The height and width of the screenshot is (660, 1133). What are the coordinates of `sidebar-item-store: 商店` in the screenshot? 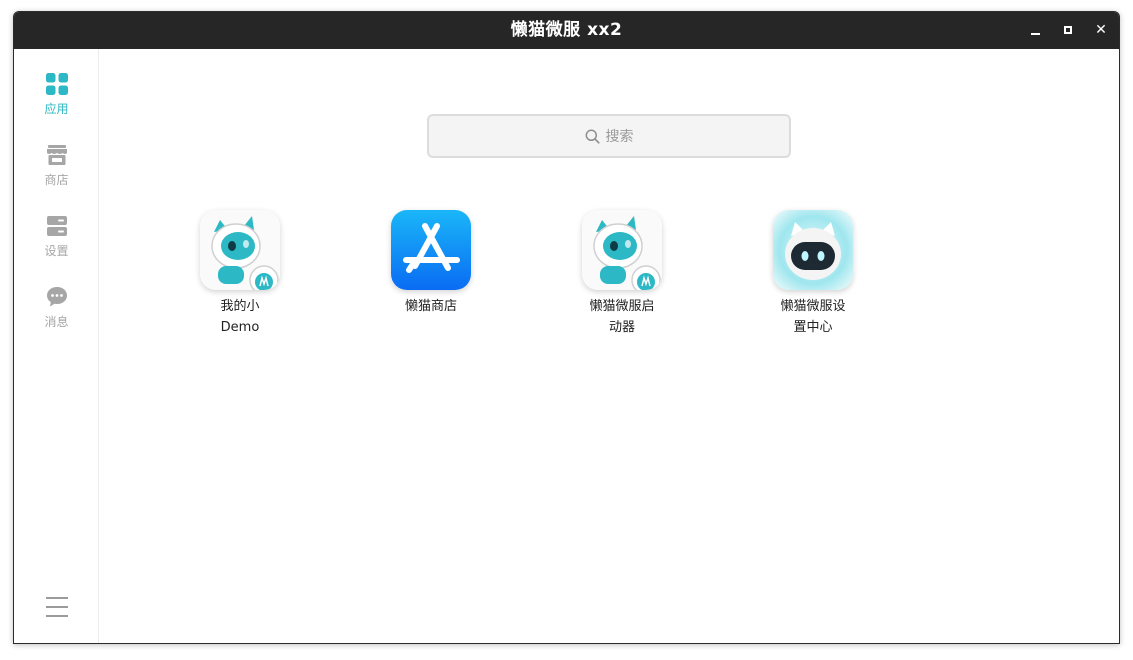 It's located at (56, 172).